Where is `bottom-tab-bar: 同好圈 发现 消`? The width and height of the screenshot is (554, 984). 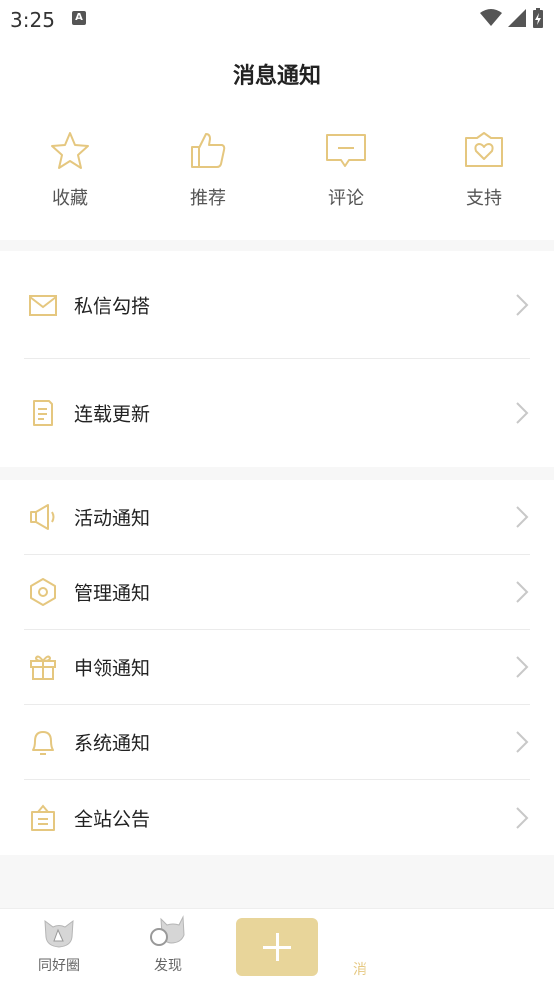
bottom-tab-bar: 同好圈 发现 消 is located at coordinates (277, 946).